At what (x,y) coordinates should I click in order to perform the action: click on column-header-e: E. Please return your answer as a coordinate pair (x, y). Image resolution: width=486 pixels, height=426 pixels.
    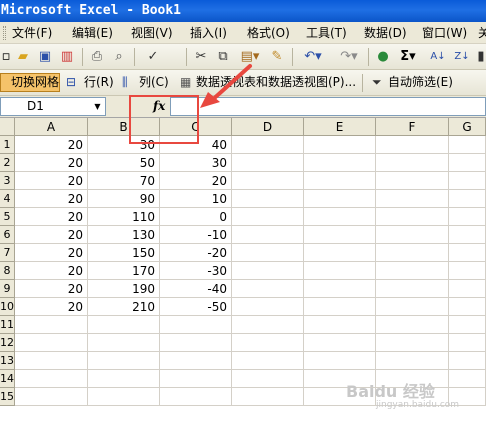
    Looking at the image, I should click on (340, 127).